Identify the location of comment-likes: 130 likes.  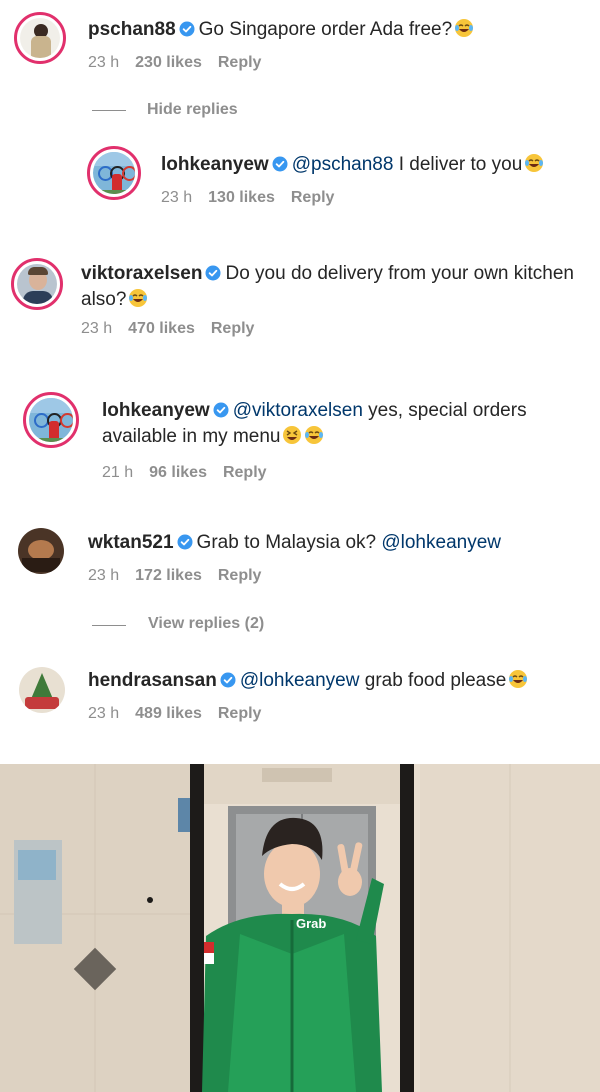
(241, 197).